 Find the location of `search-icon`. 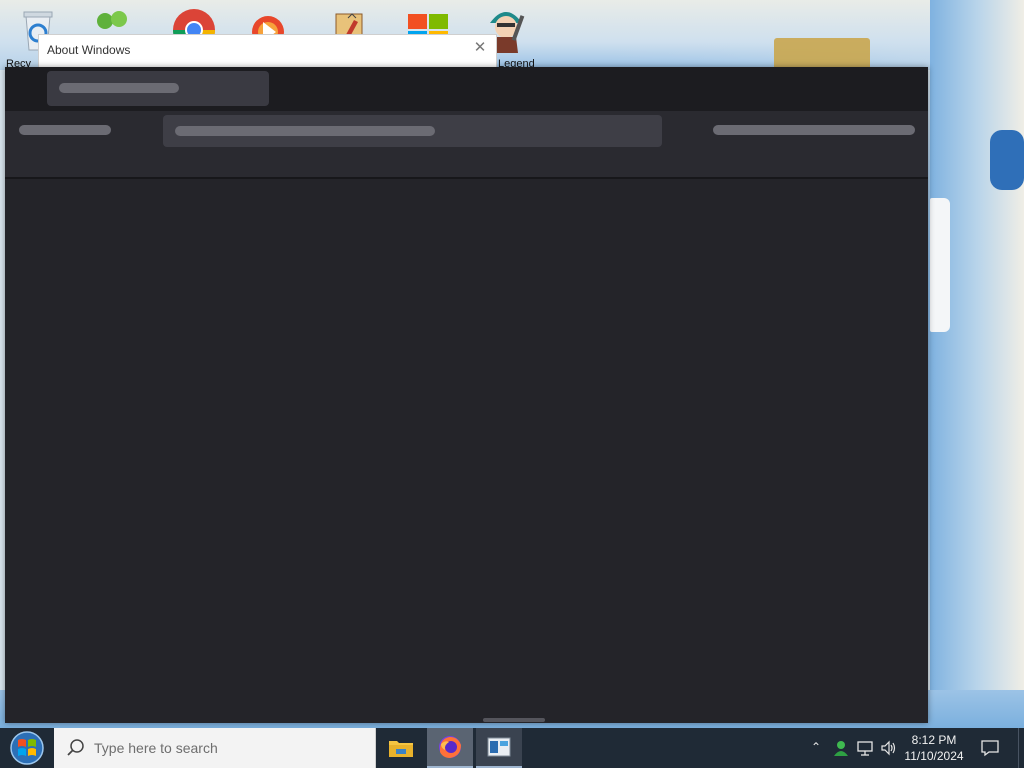

search-icon is located at coordinates (75, 747).